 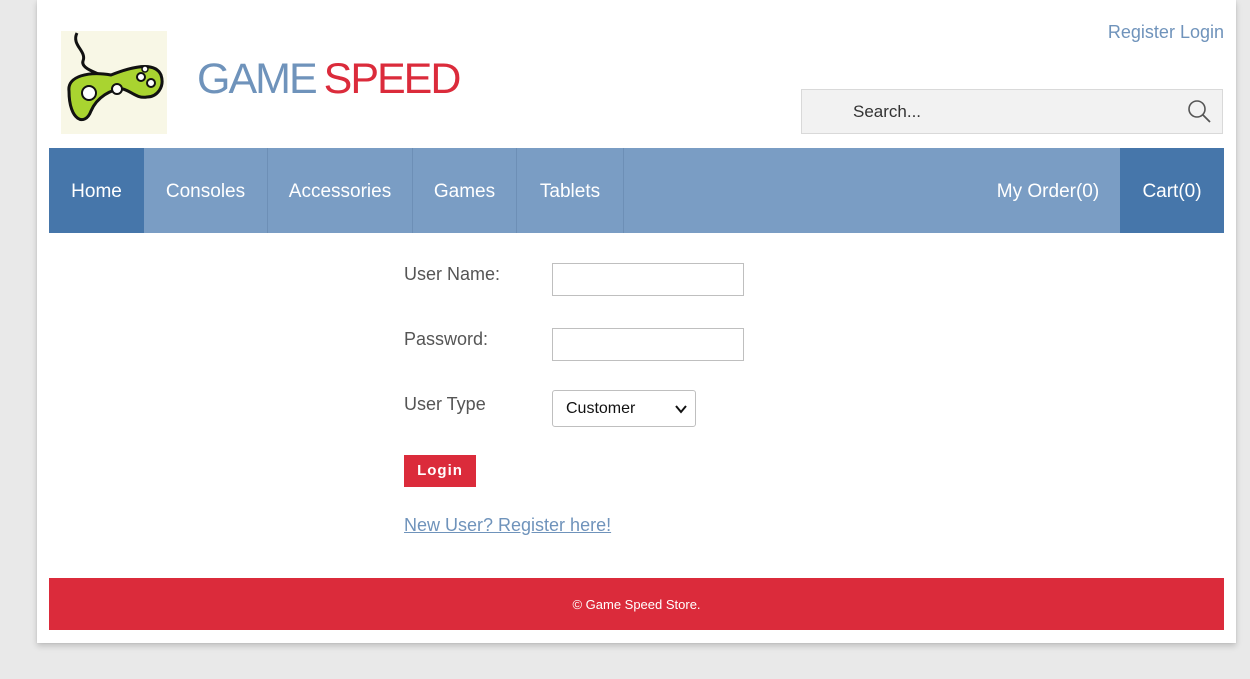 What do you see at coordinates (1199, 111) in the screenshot?
I see `search-icon` at bounding box center [1199, 111].